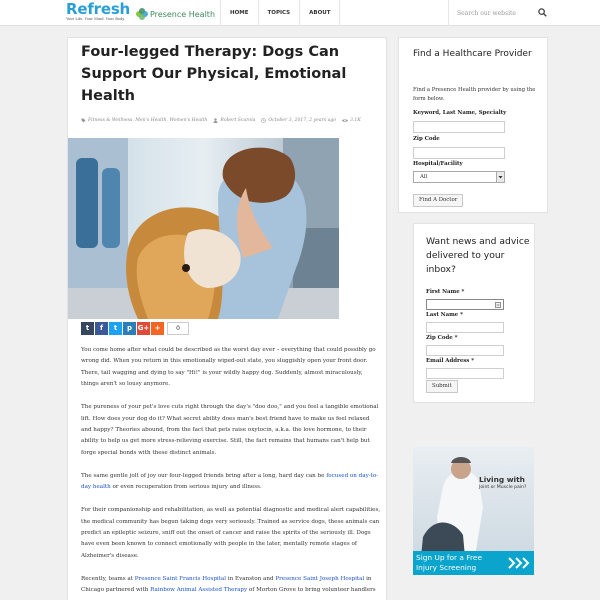  I want to click on search-input, so click(497, 13).